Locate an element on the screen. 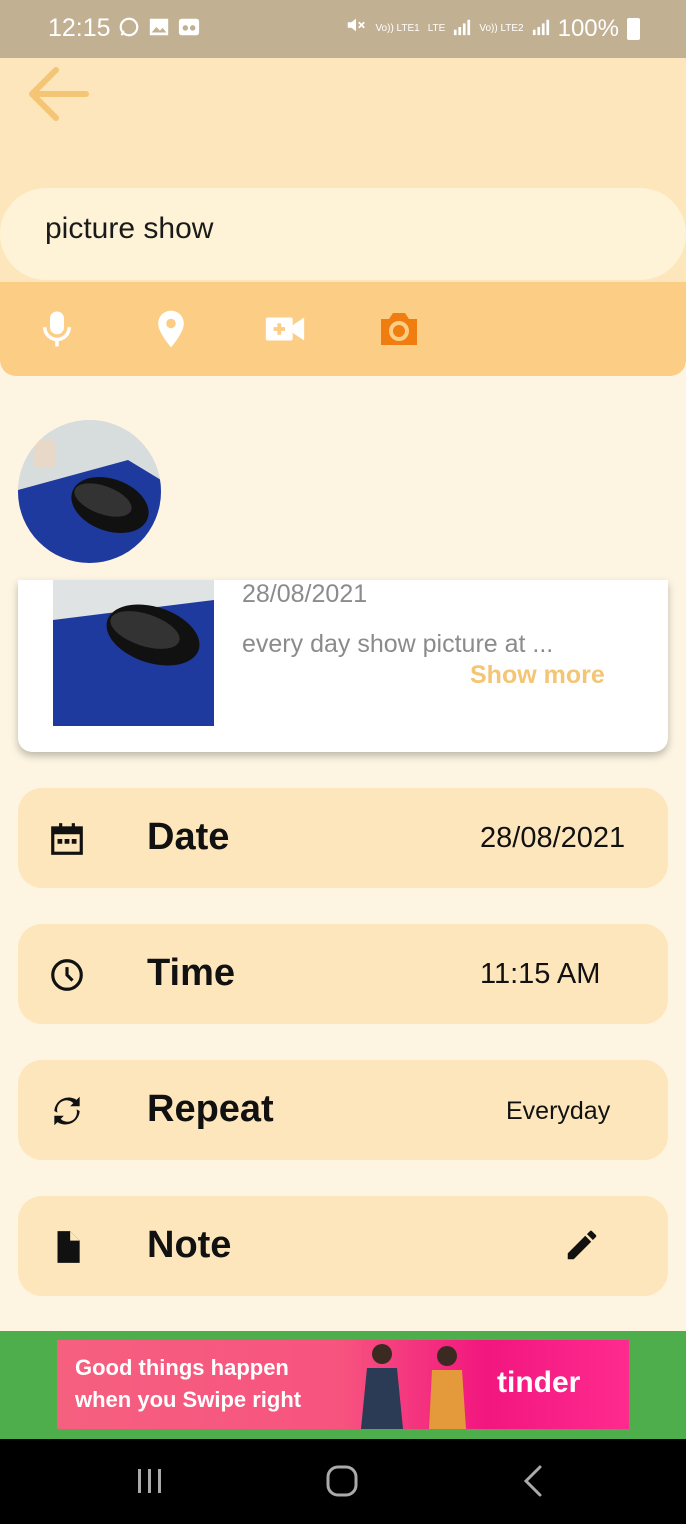 This screenshot has width=686, height=1524. camera-icon is located at coordinates (399, 329).